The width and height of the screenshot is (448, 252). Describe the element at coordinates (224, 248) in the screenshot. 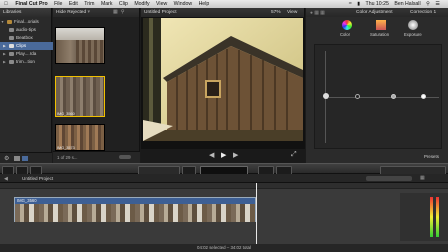

I see `timeline-status: 04:02 selected – 34:02 total` at that location.